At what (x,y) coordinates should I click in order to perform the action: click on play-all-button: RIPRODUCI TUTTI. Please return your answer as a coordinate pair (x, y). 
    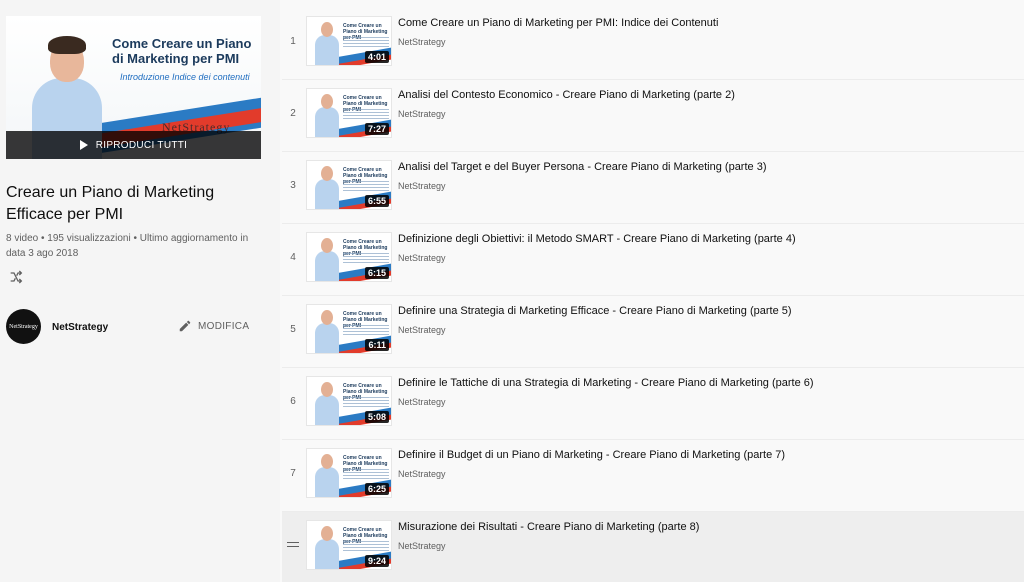
    Looking at the image, I should click on (133, 145).